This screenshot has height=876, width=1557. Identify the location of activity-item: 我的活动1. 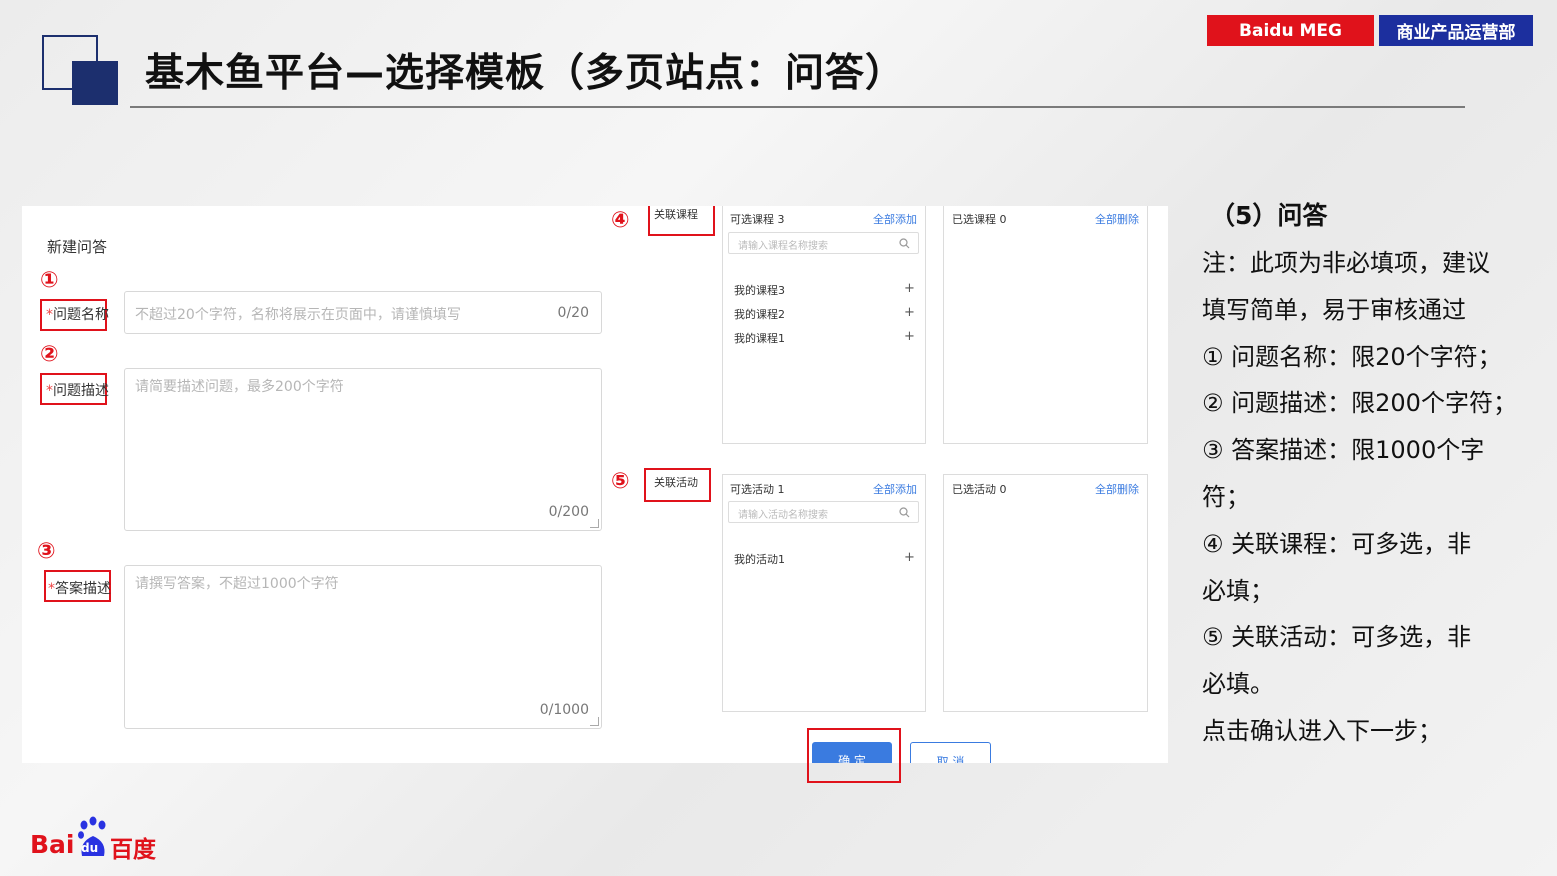
(759, 559).